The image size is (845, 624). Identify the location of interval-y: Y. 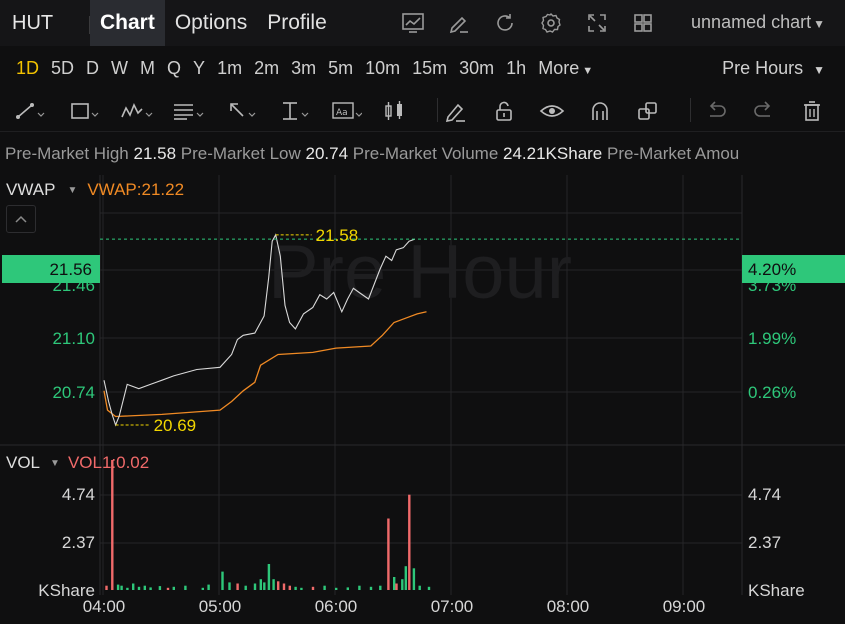
(199, 68).